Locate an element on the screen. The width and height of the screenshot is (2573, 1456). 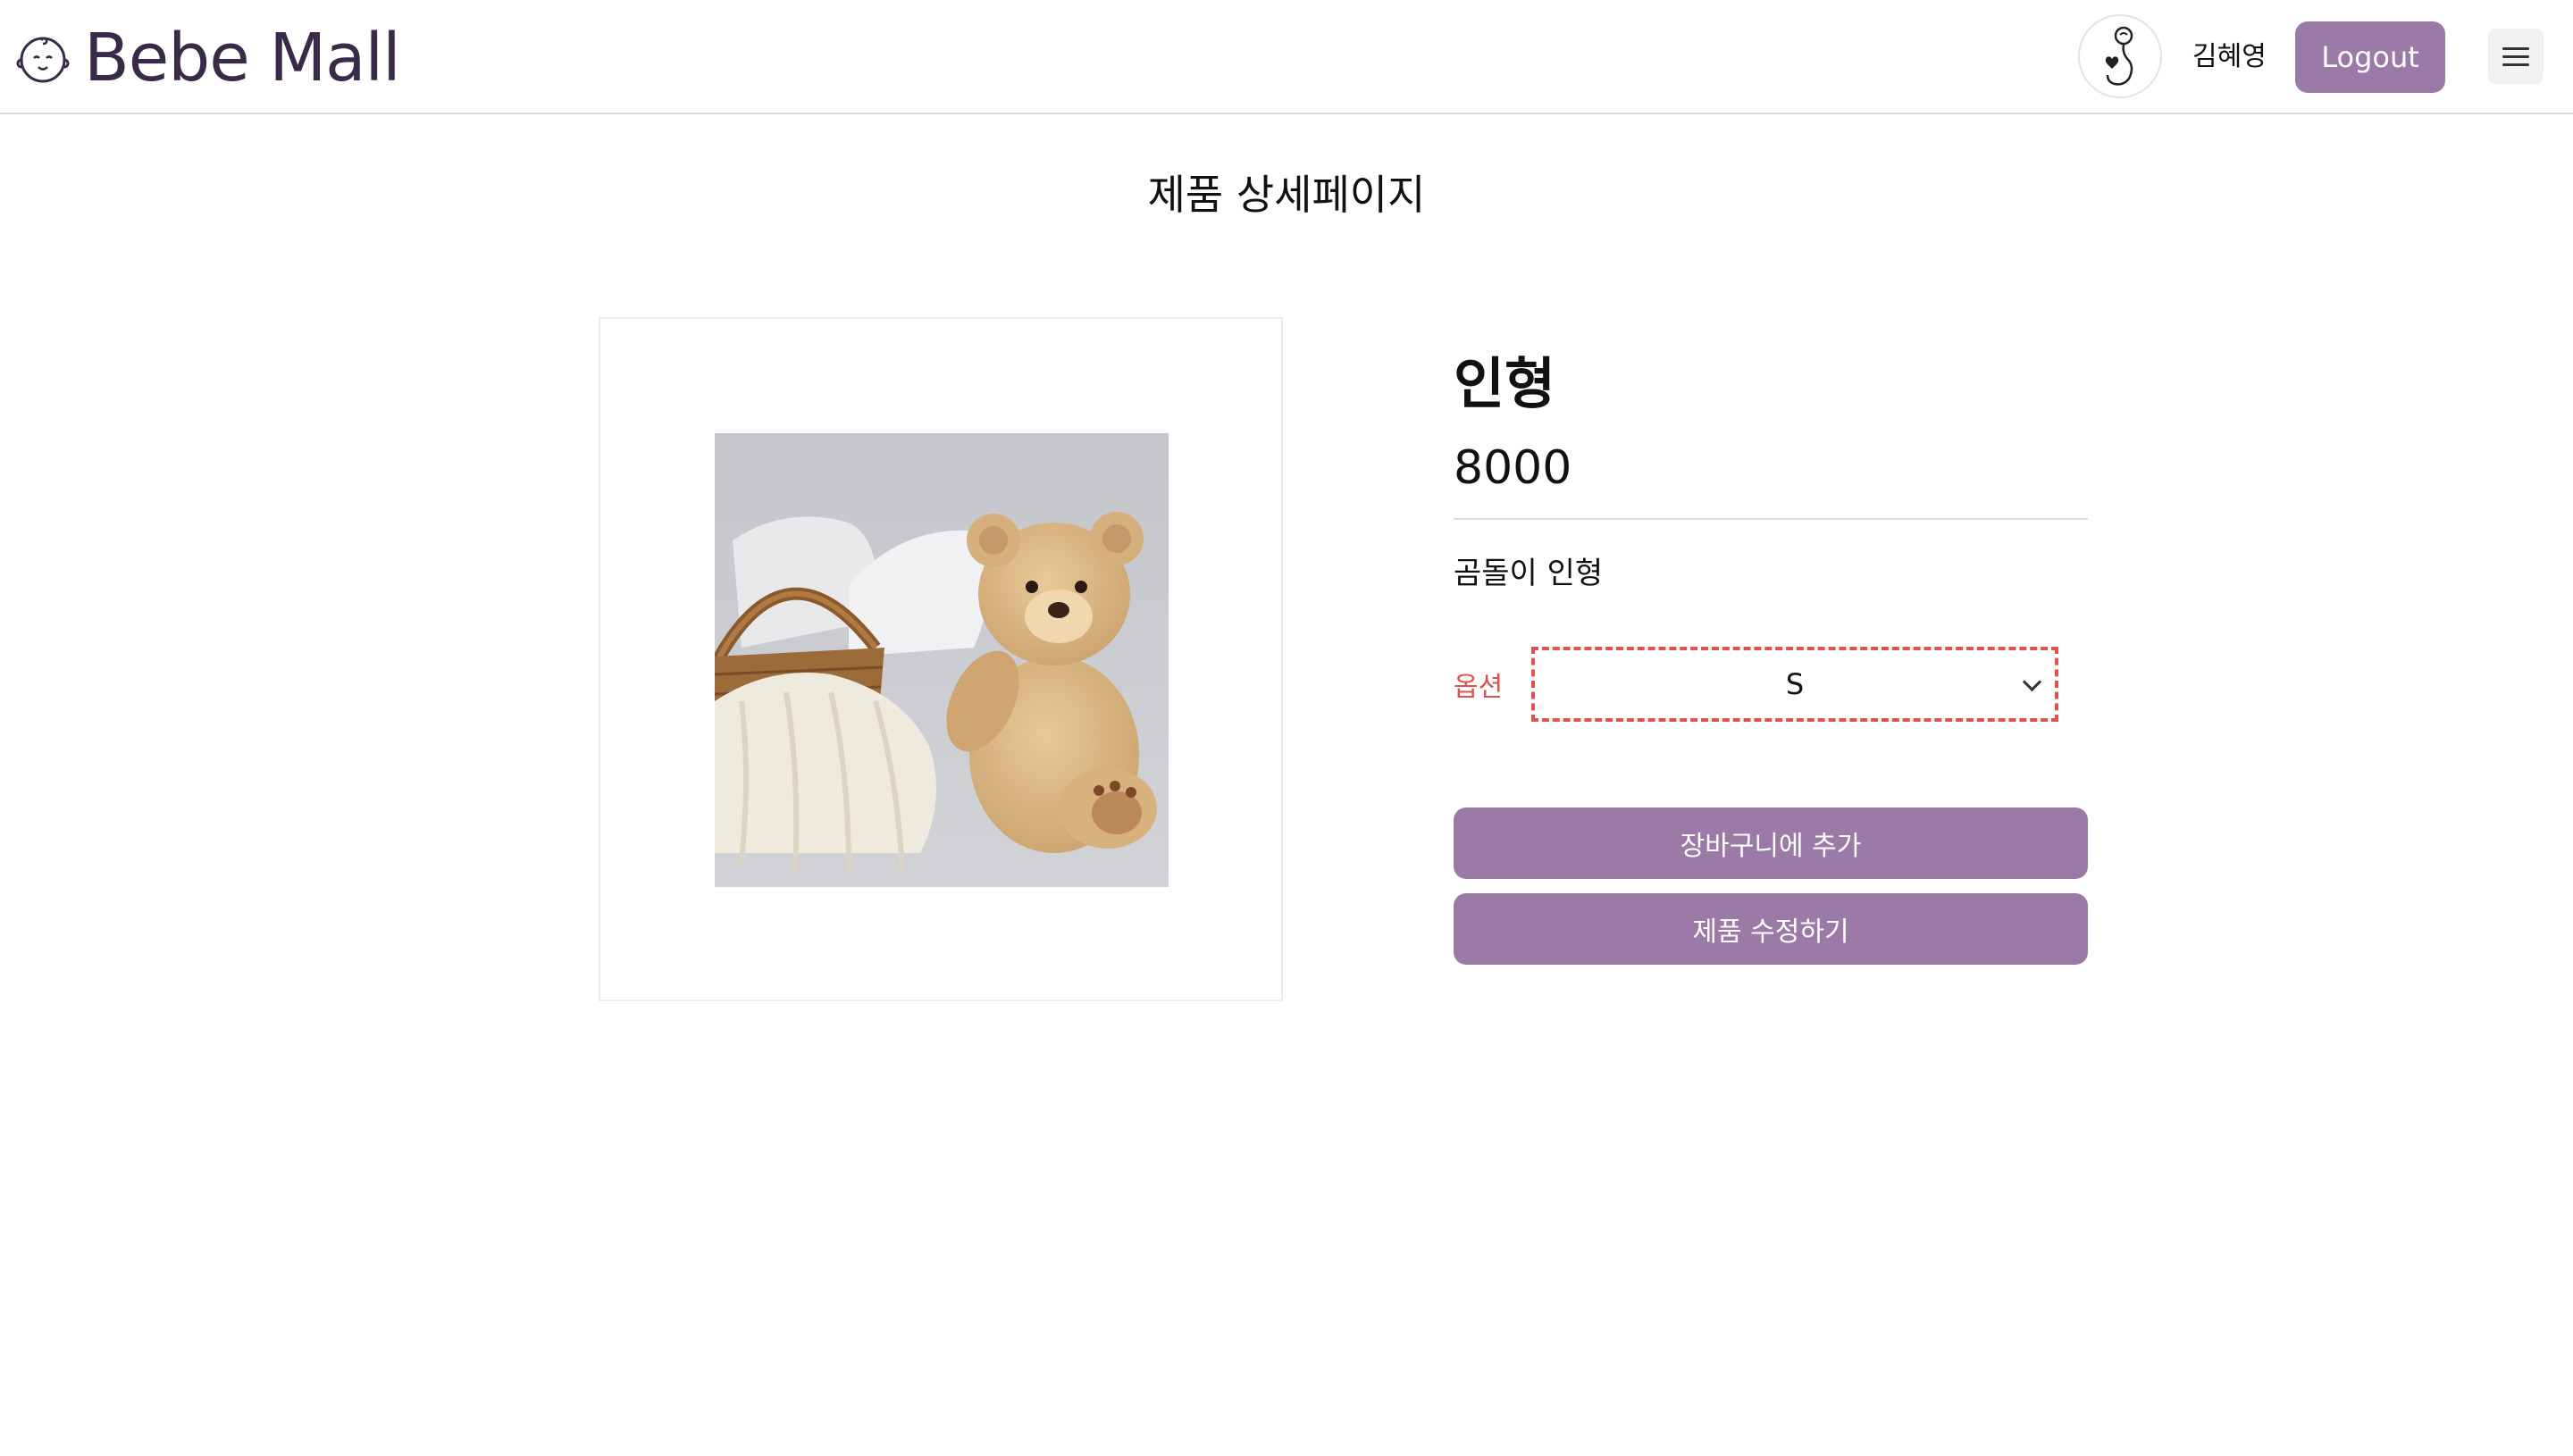
edit-product-button: 제품 수정하기 is located at coordinates (1771, 929).